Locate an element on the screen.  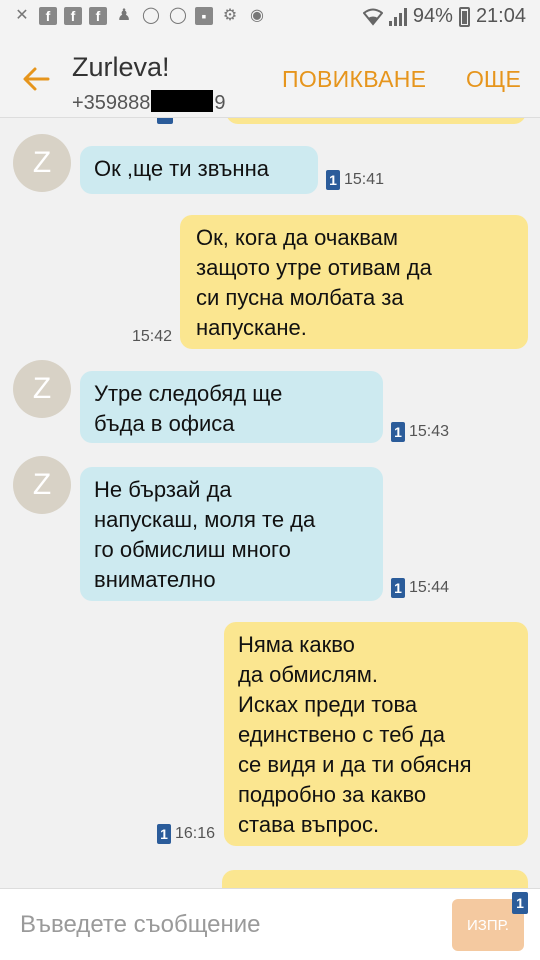
back-button is located at coordinates (37, 79).